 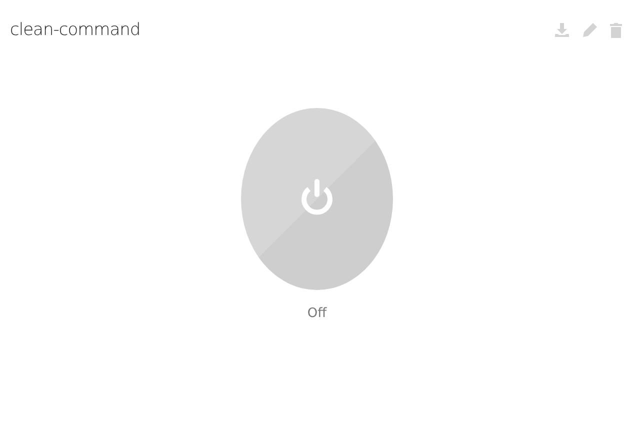 I want to click on download-icon, so click(x=562, y=30).